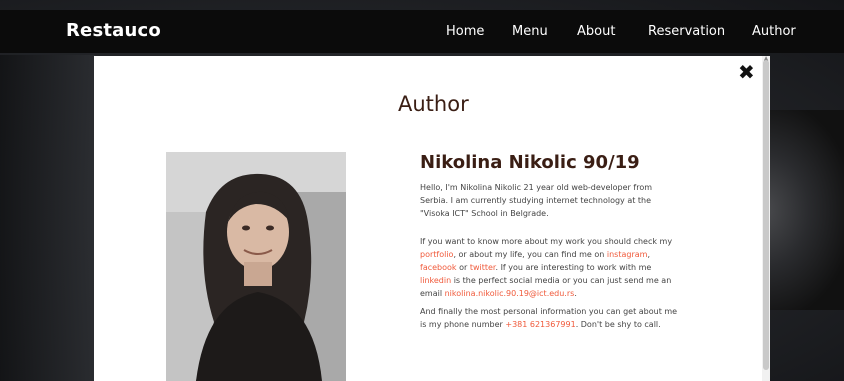  What do you see at coordinates (510, 293) in the screenshot?
I see `email-link: nikolina.nikolic.90.19@ict.edu.rs` at bounding box center [510, 293].